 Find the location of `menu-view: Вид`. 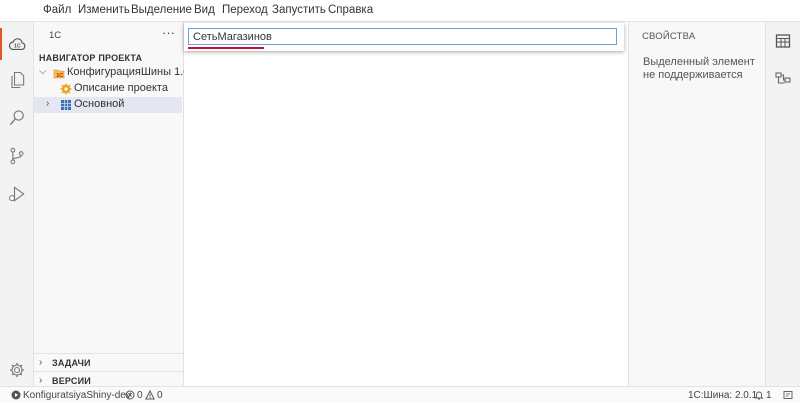

menu-view: Вид is located at coordinates (204, 10).